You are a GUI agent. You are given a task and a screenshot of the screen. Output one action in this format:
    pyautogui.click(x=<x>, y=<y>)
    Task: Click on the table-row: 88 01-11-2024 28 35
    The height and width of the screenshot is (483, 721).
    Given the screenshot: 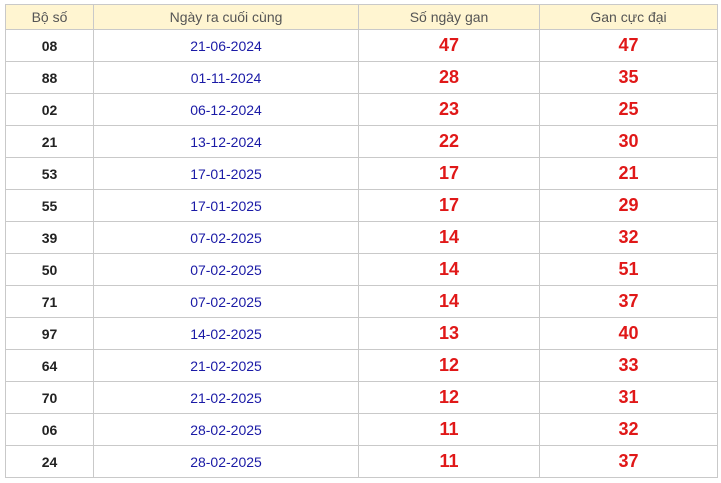 What is the action you would take?
    pyautogui.click(x=361, y=77)
    